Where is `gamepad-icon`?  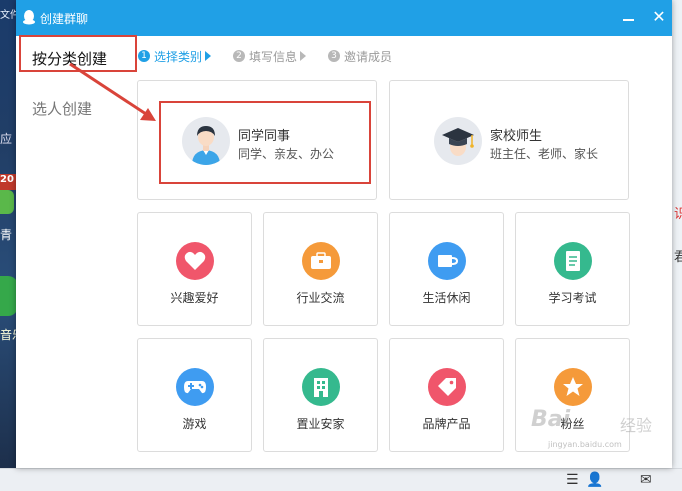
gamepad-icon is located at coordinates (195, 387).